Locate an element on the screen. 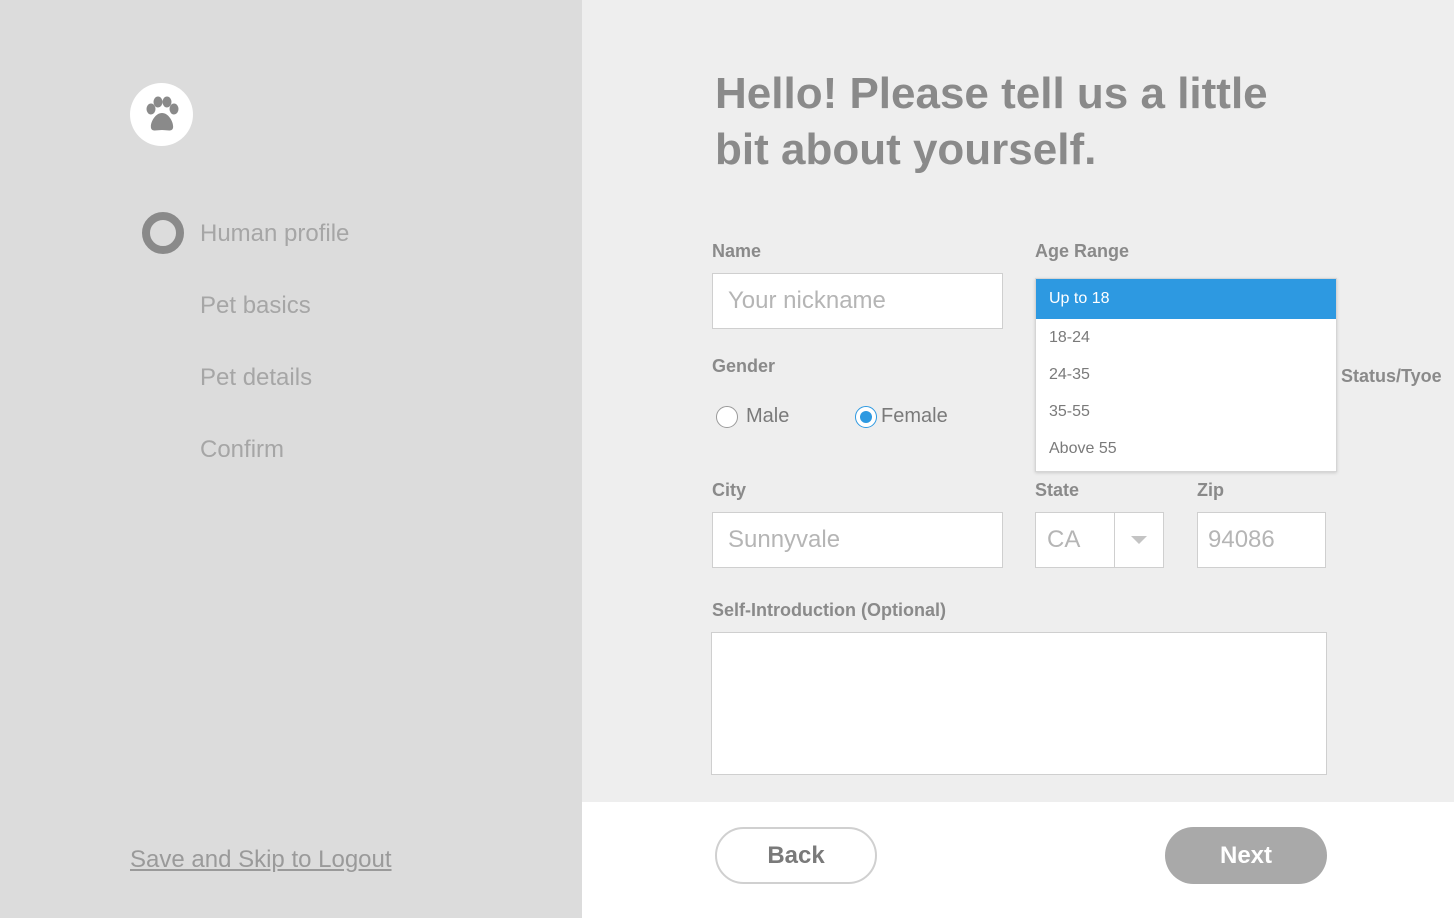  age-option-24-35: 24-35 is located at coordinates (1186, 374).